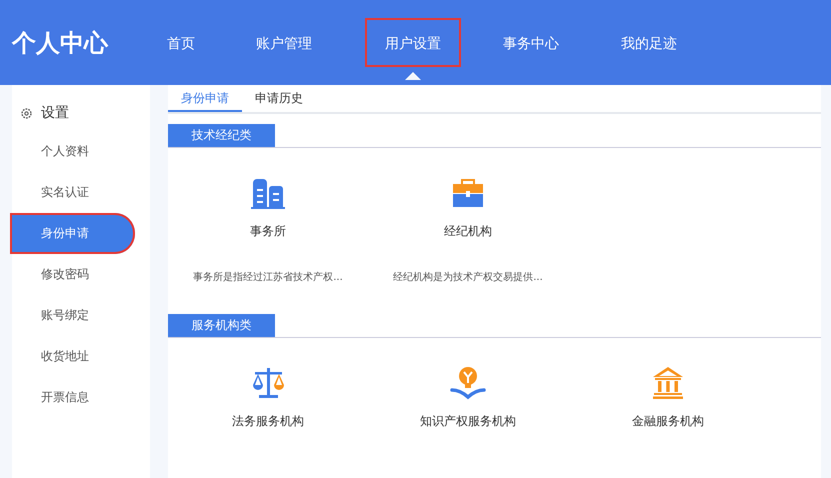  I want to click on nav-link: 事务中心, so click(531, 42).